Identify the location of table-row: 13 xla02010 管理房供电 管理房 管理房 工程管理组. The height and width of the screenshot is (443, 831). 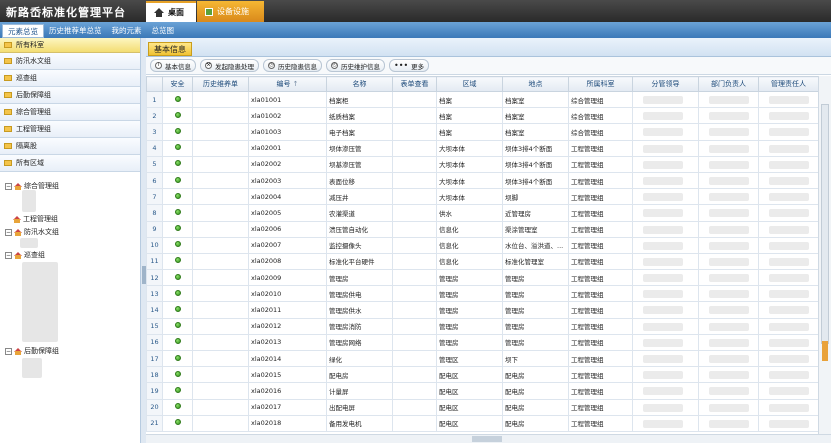
(482, 294).